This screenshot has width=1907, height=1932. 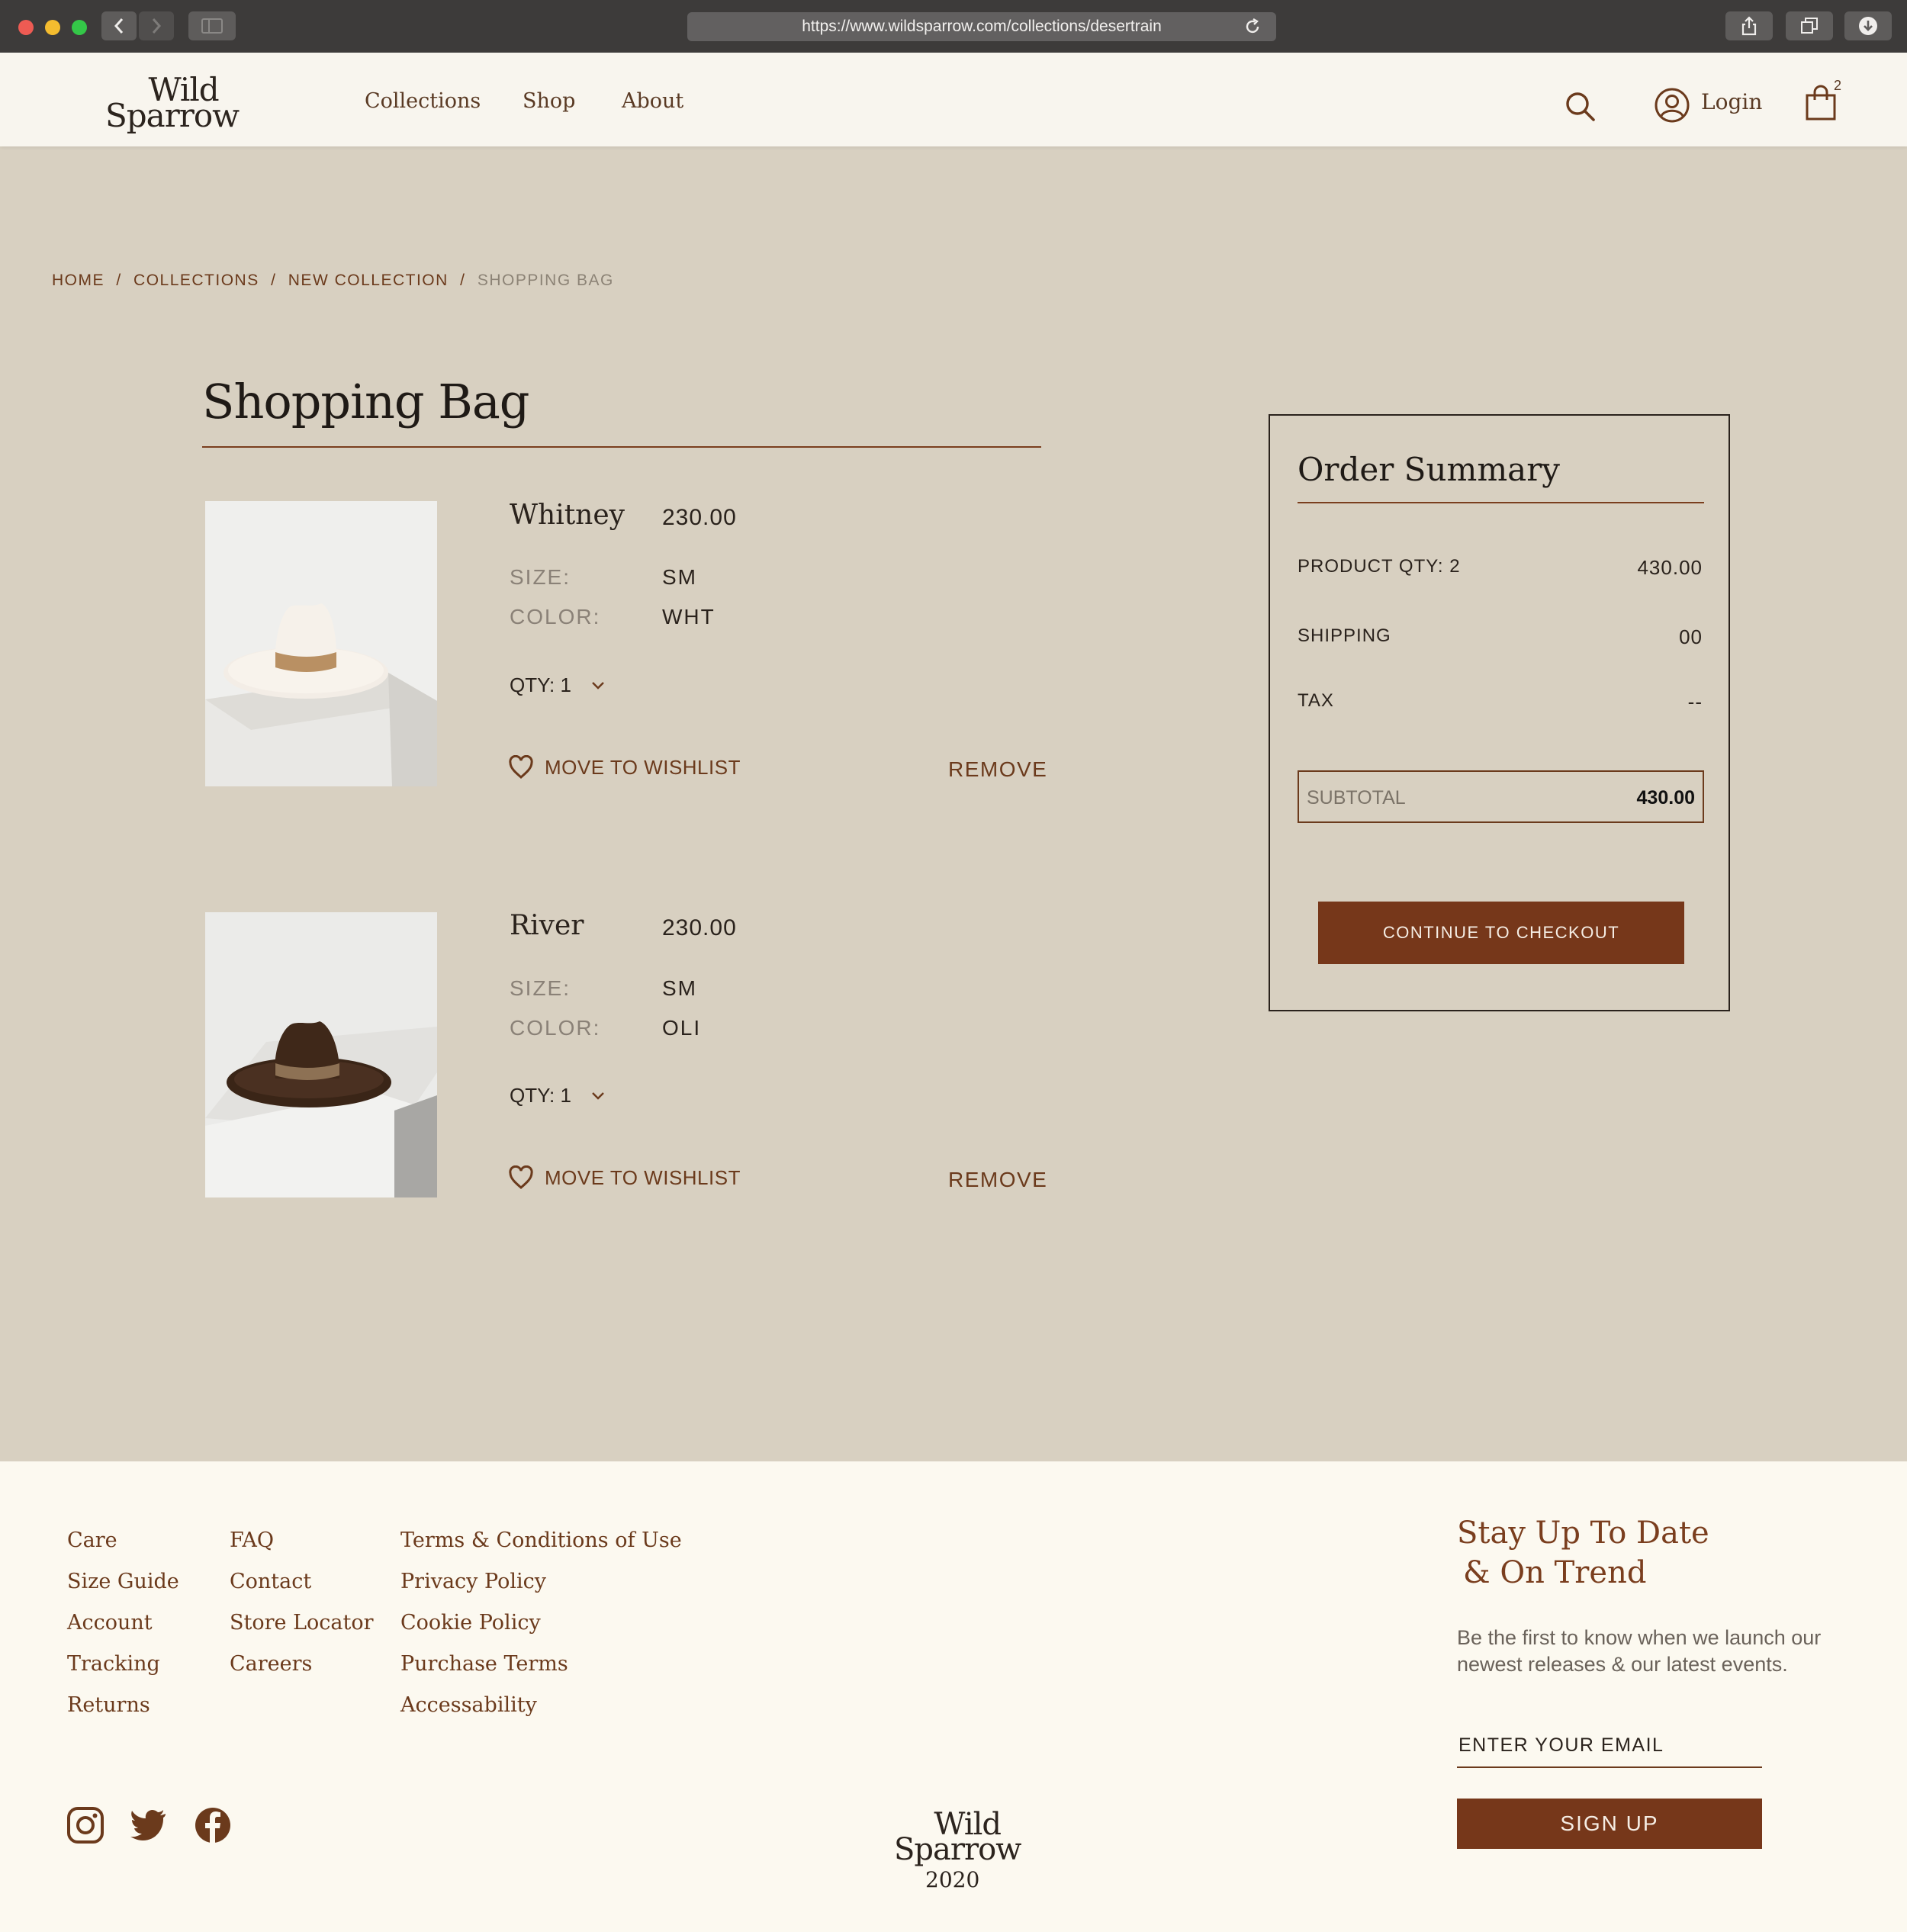 What do you see at coordinates (689, 616) in the screenshot?
I see `color-value: WHT` at bounding box center [689, 616].